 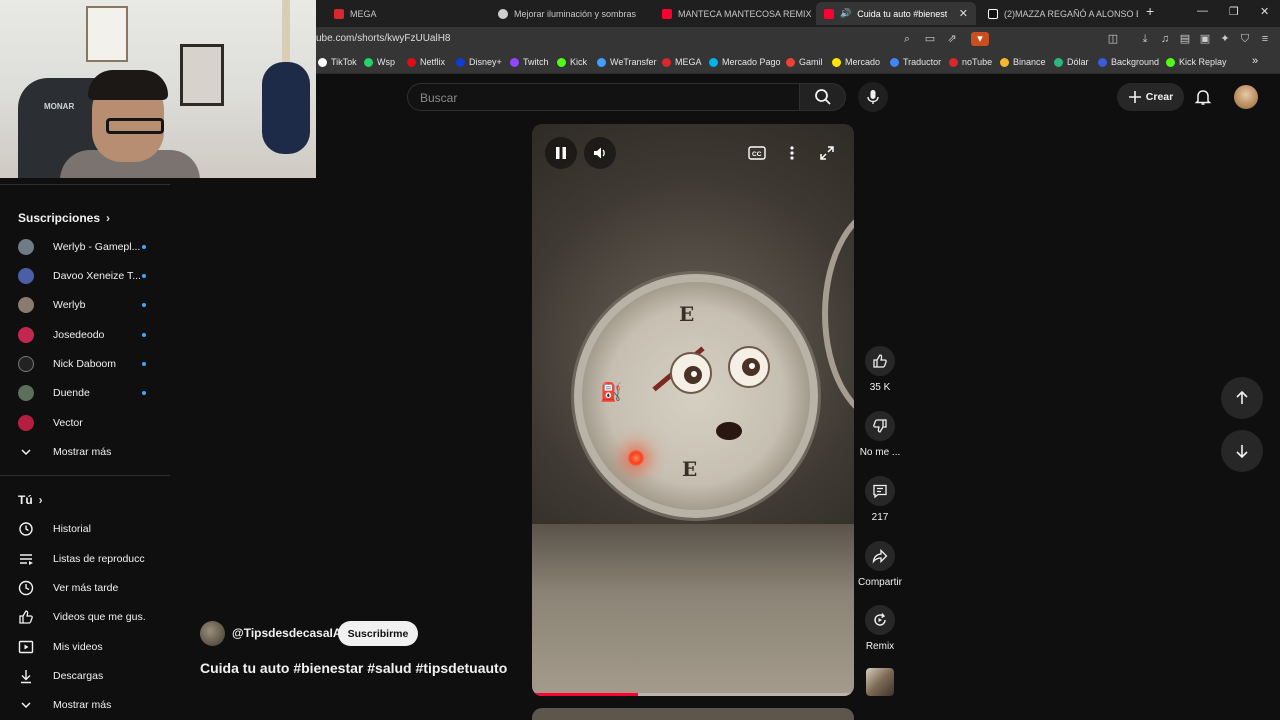 What do you see at coordinates (880, 361) in the screenshot?
I see `like-button` at bounding box center [880, 361].